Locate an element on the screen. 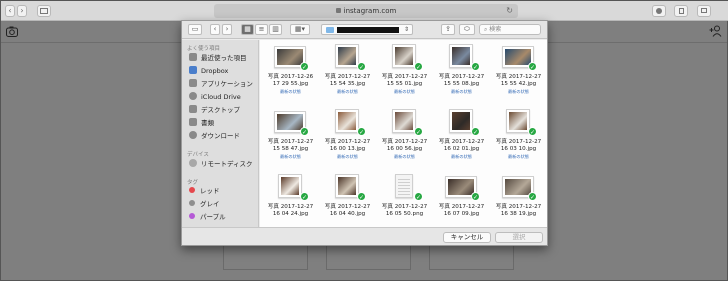 This screenshot has width=728, height=281. file-item: ✓ 写真 2017-12-27 16 05 50.png is located at coordinates (404, 198).